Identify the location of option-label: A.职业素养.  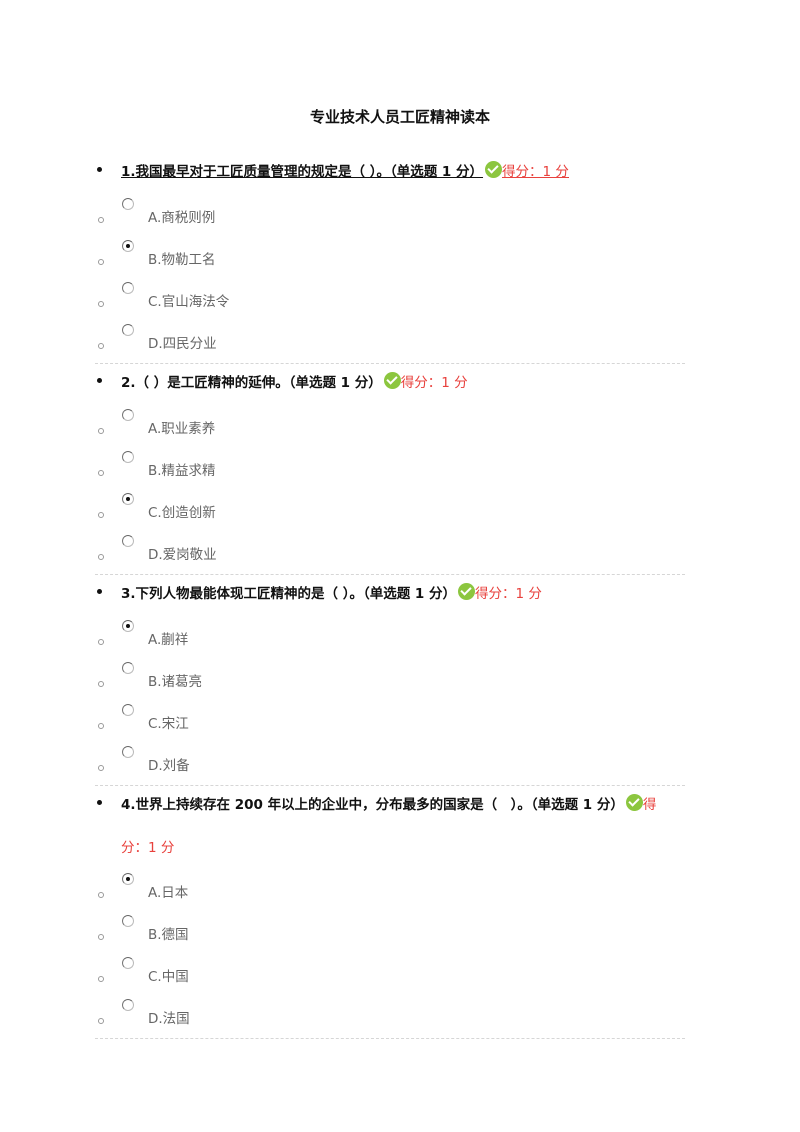
(182, 429).